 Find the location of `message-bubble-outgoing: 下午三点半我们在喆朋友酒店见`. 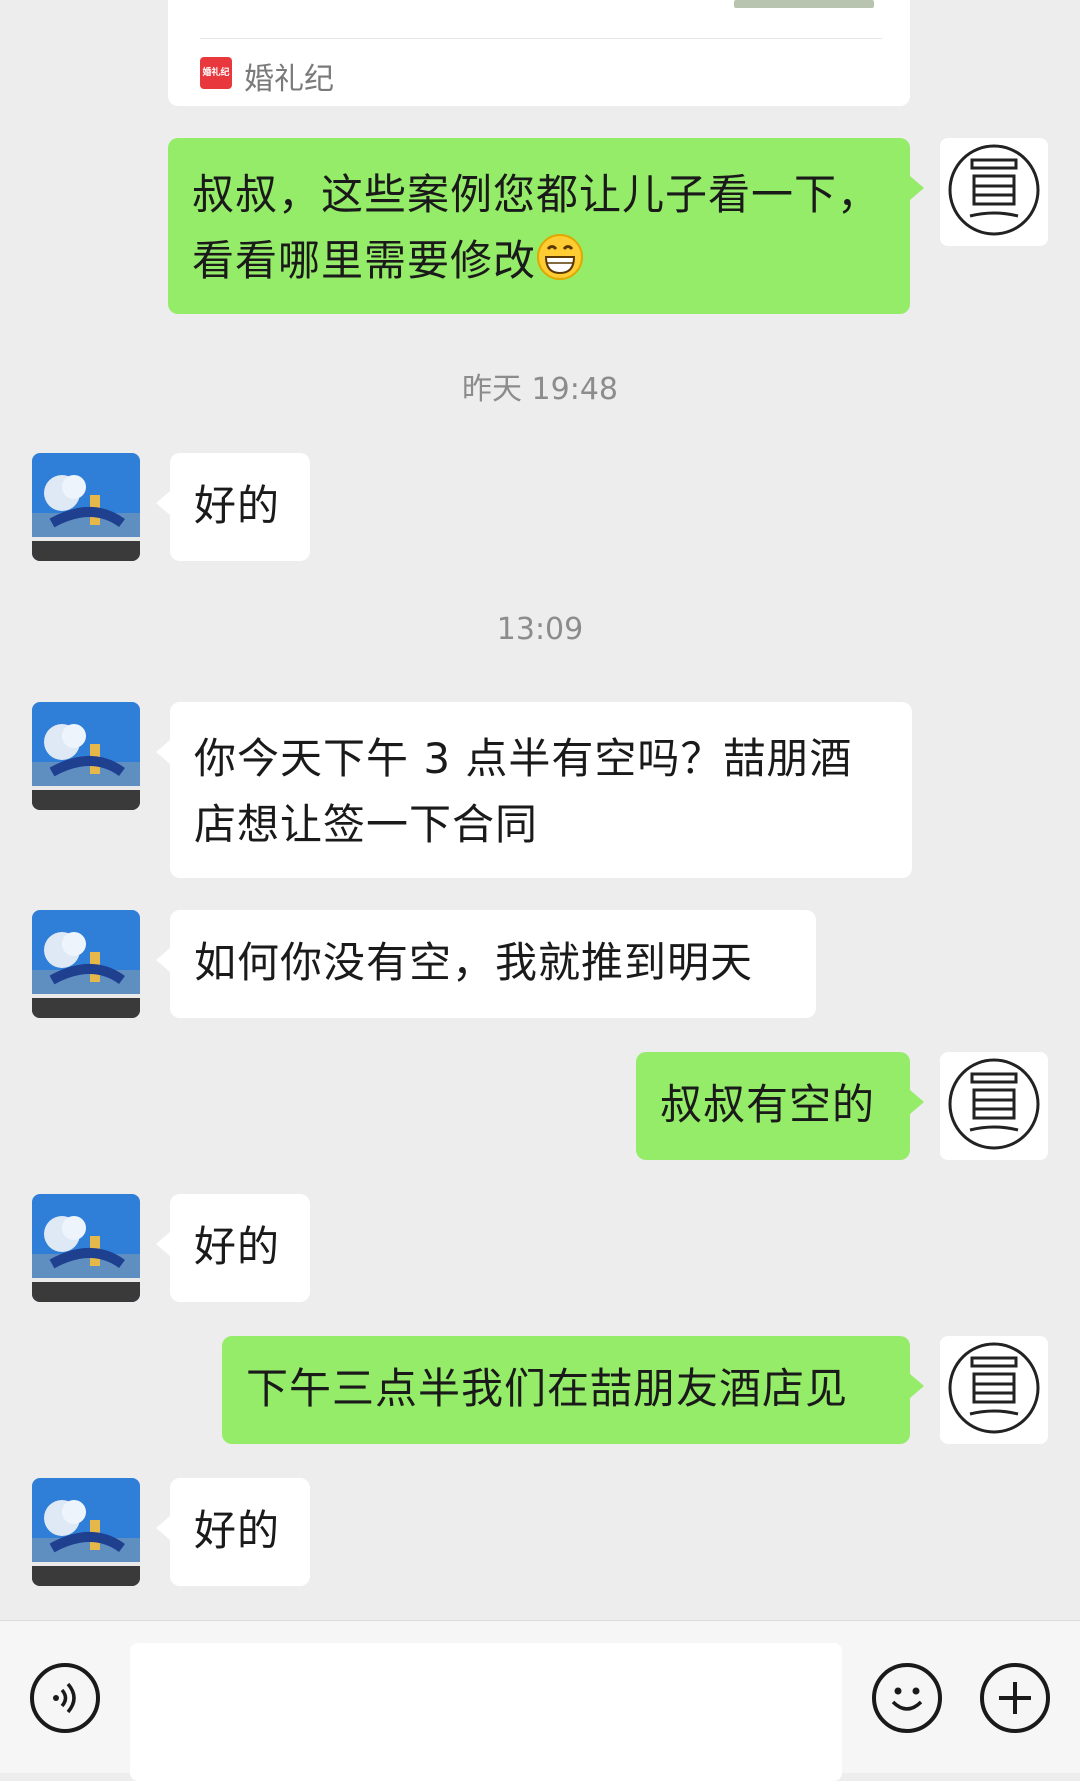

message-bubble-outgoing: 下午三点半我们在喆朋友酒店见 is located at coordinates (573, 1390).